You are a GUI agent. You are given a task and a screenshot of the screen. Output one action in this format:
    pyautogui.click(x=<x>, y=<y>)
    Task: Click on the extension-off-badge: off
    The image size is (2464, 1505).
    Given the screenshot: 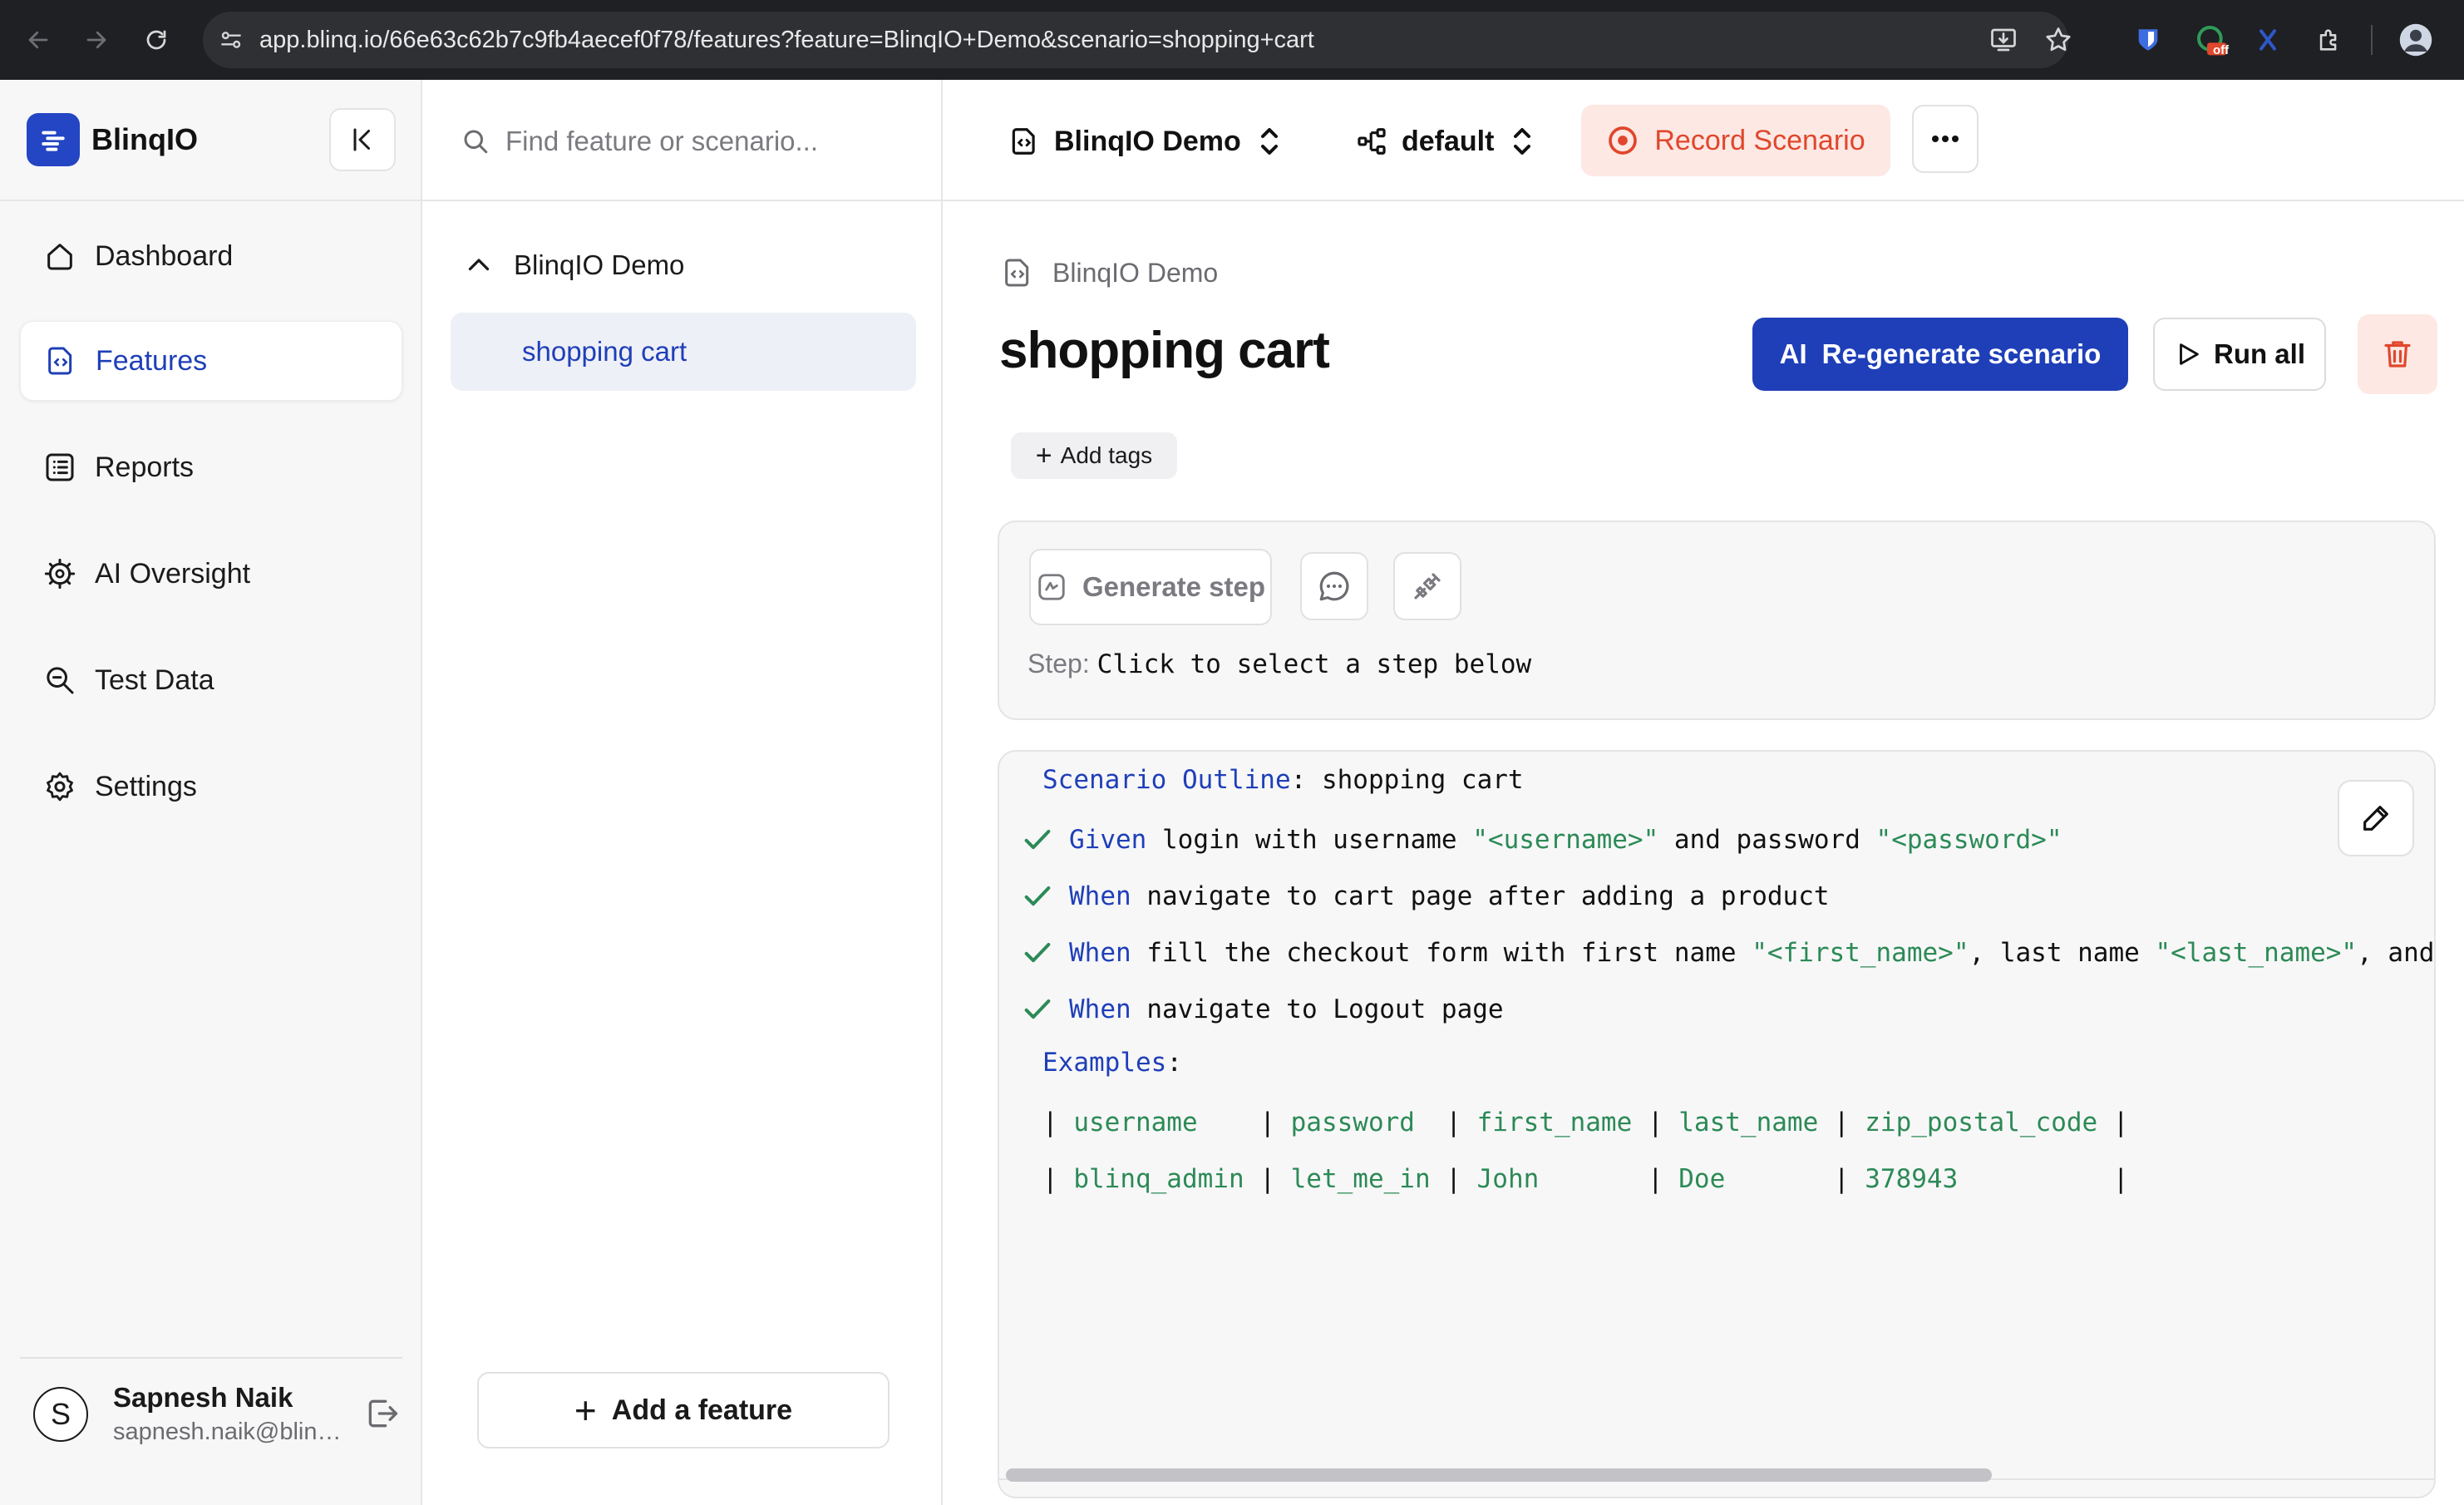 What is the action you would take?
    pyautogui.click(x=2221, y=50)
    